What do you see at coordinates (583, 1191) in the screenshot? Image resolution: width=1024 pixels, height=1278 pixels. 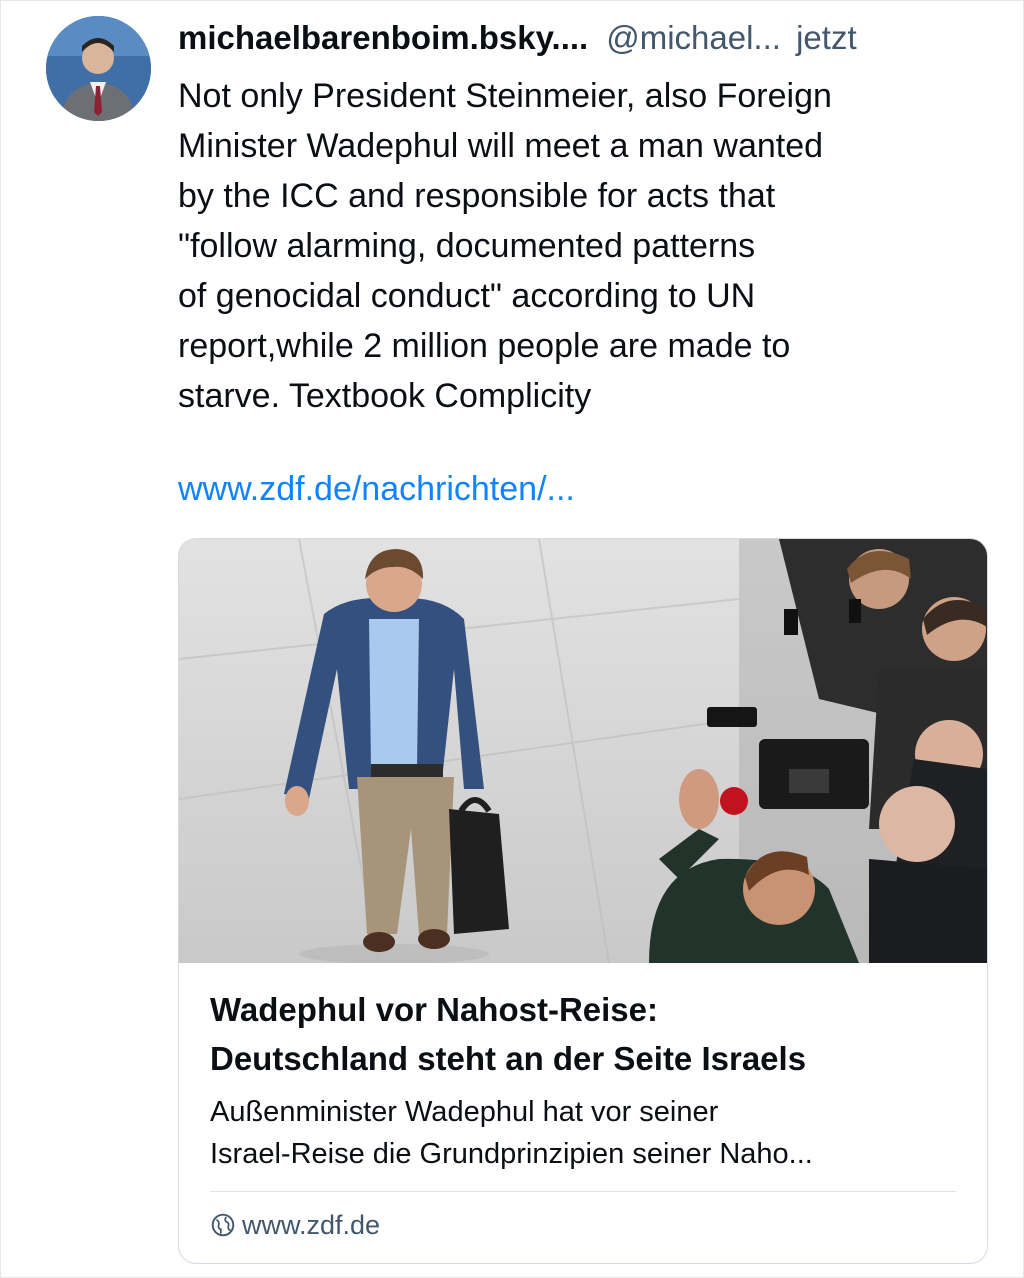 I see `card-divider` at bounding box center [583, 1191].